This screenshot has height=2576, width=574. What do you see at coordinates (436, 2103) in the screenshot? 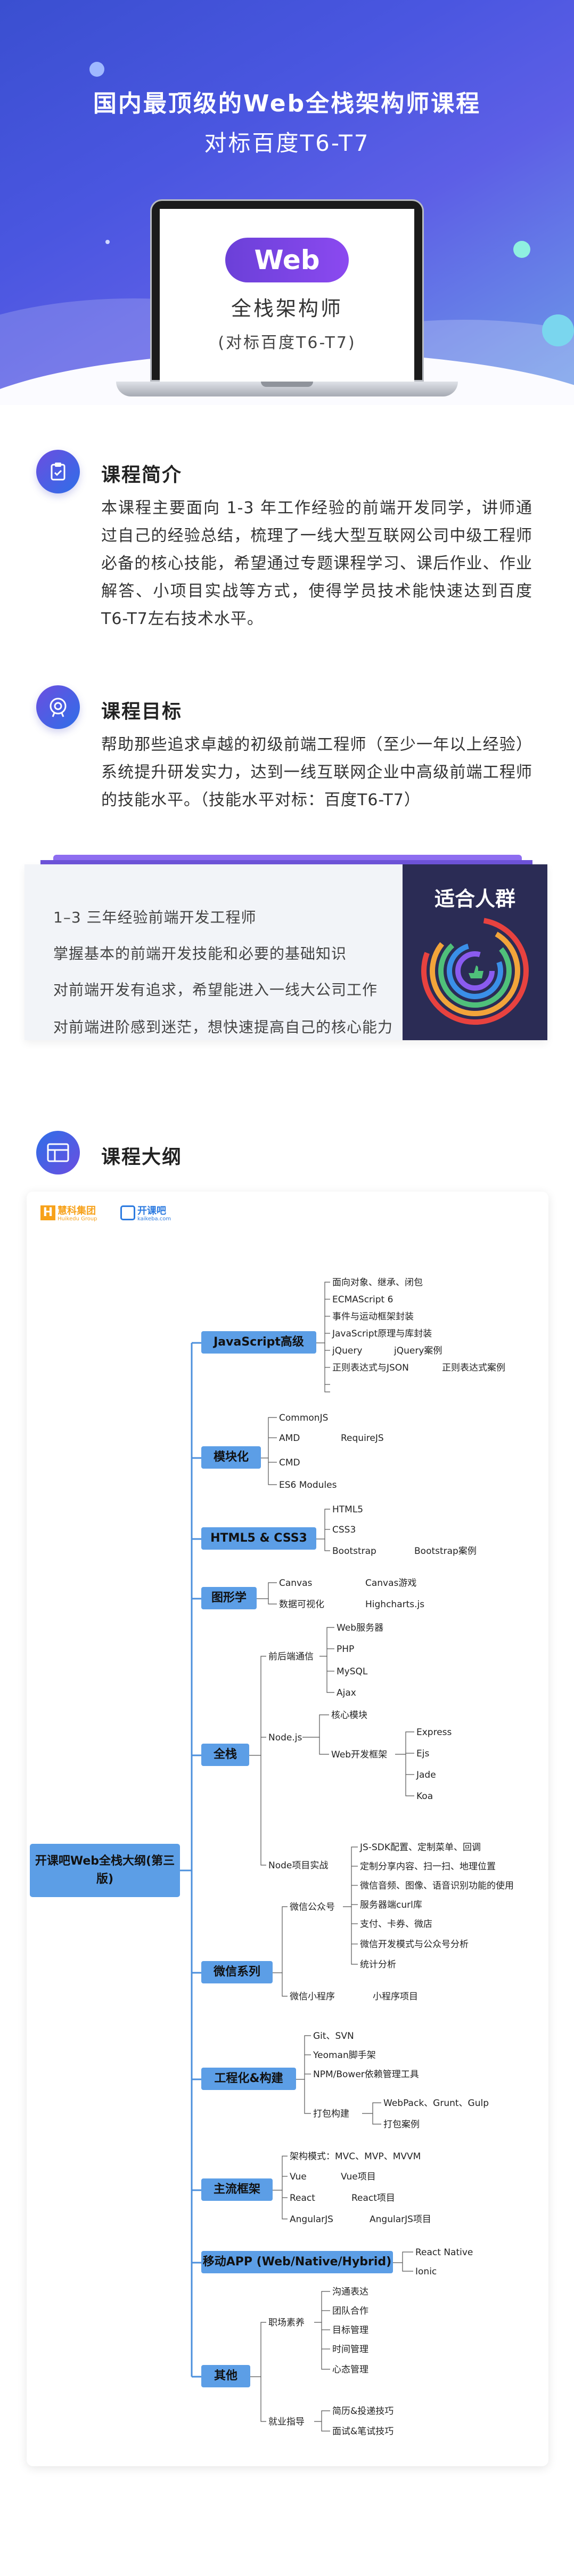
I see `leaf: WebPack、Grunt、Gulp` at bounding box center [436, 2103].